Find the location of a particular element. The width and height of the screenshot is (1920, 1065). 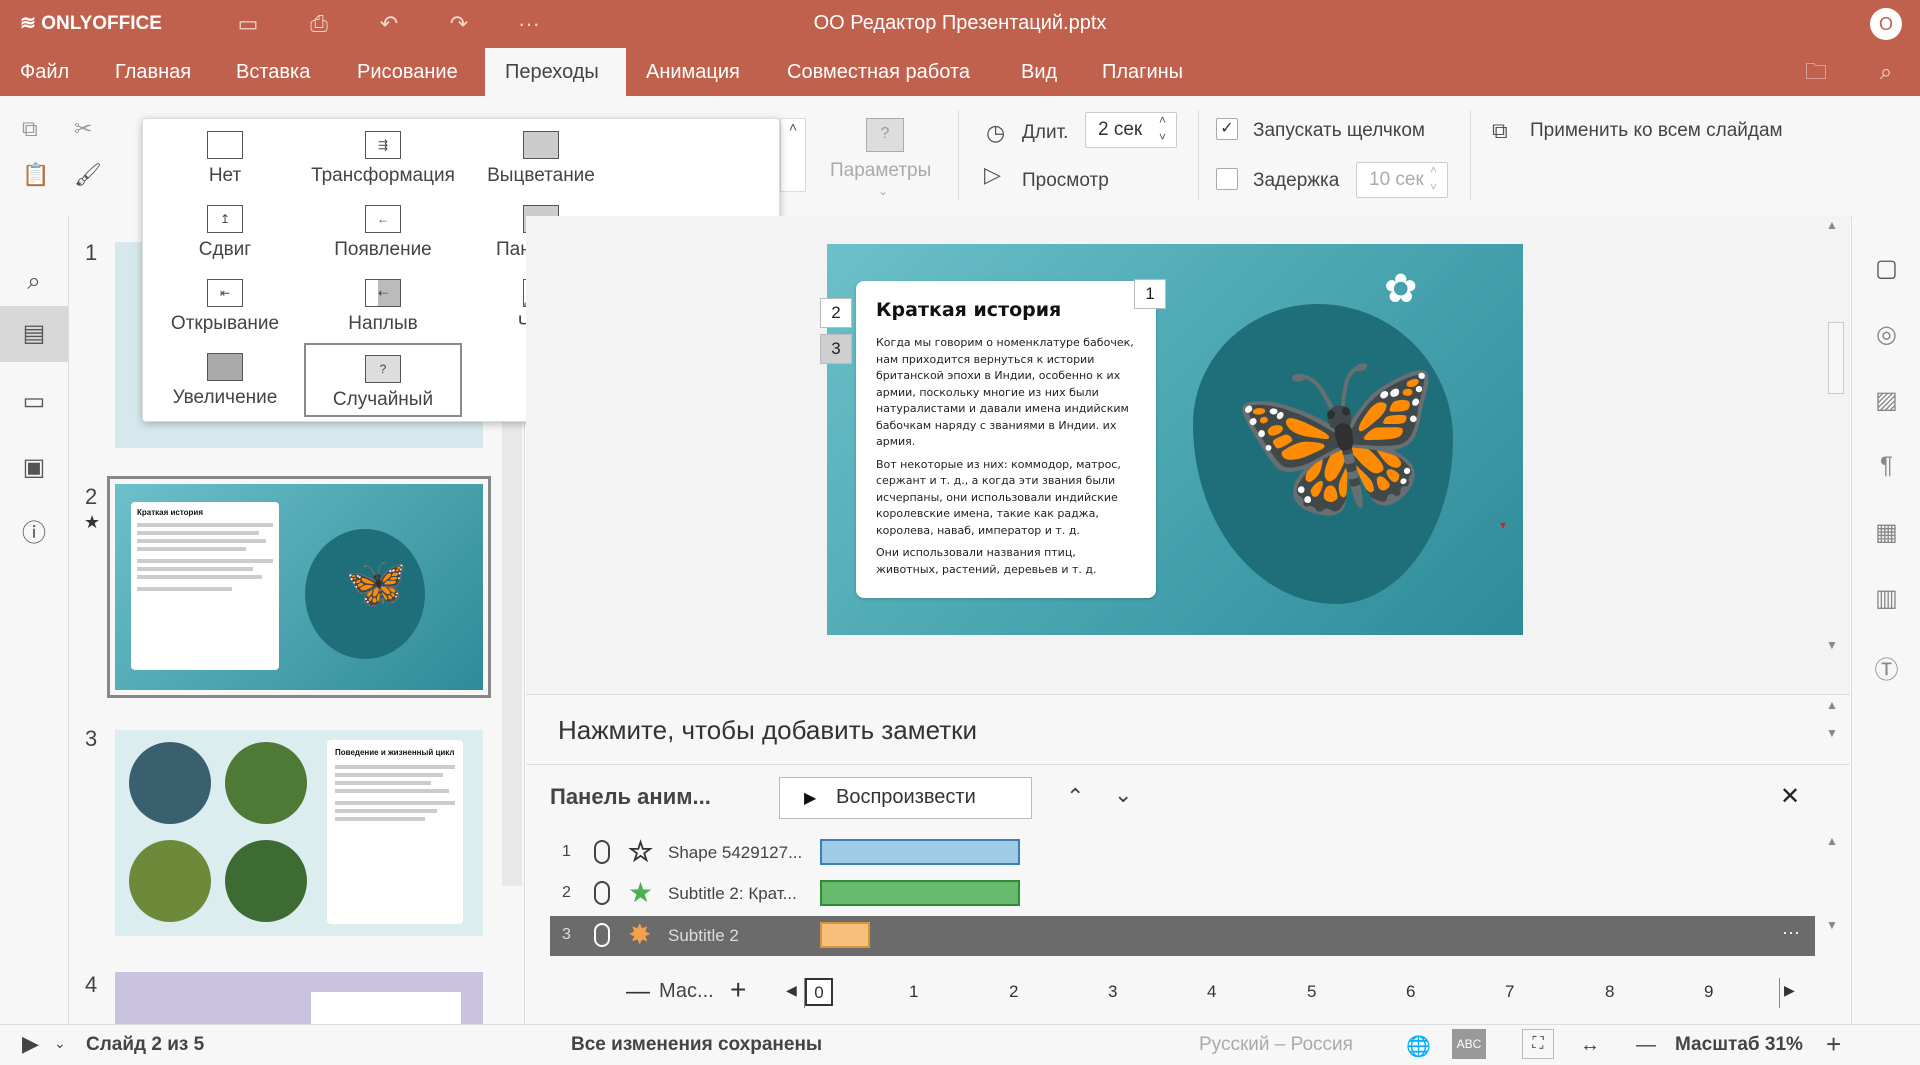

tab-view: Вид is located at coordinates (1039, 72).